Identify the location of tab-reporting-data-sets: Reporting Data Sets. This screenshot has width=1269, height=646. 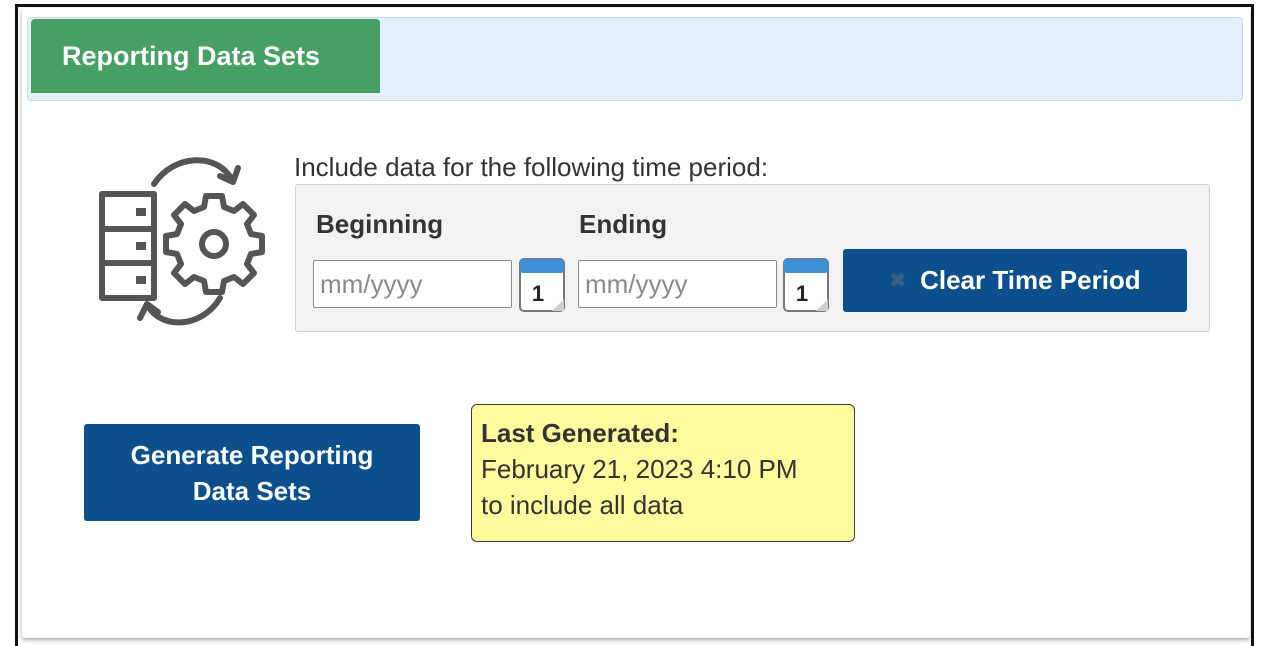
(205, 56).